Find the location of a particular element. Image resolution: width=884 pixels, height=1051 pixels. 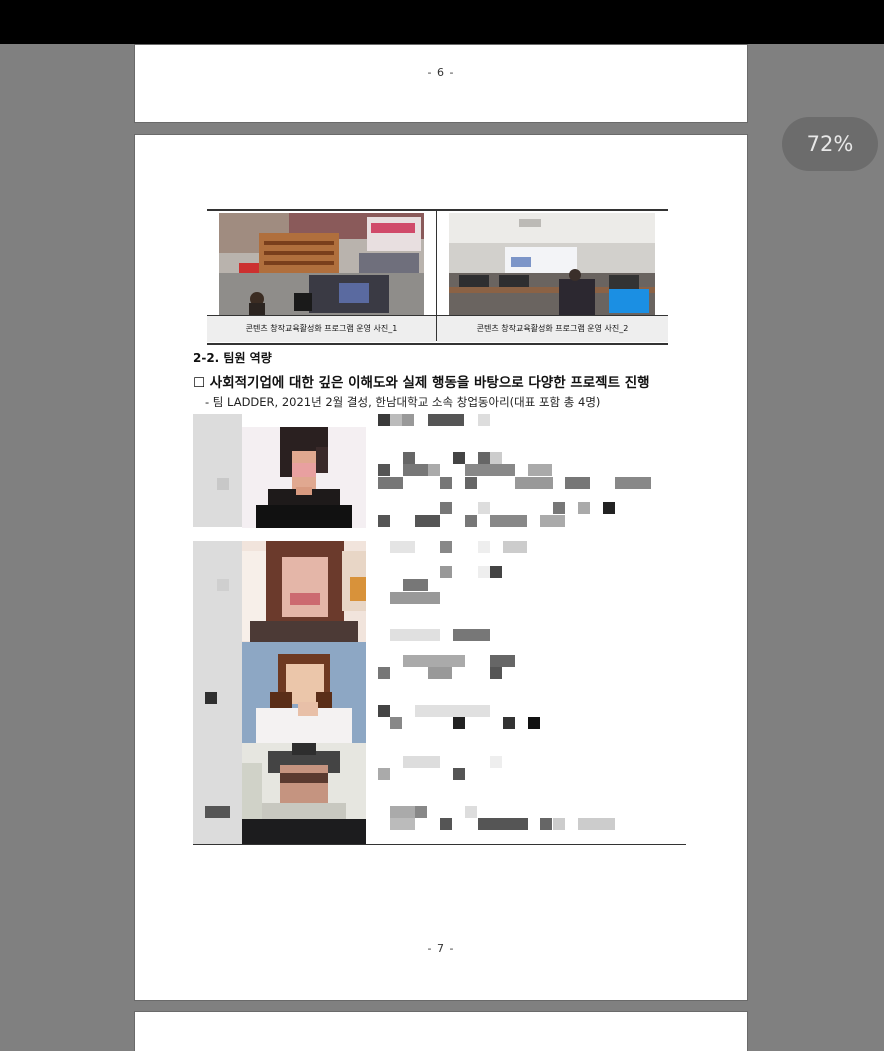

photo-caption-2: 콘텐츠 창작교육활성화 프로그램 운영 사진_2 is located at coordinates (552, 328).